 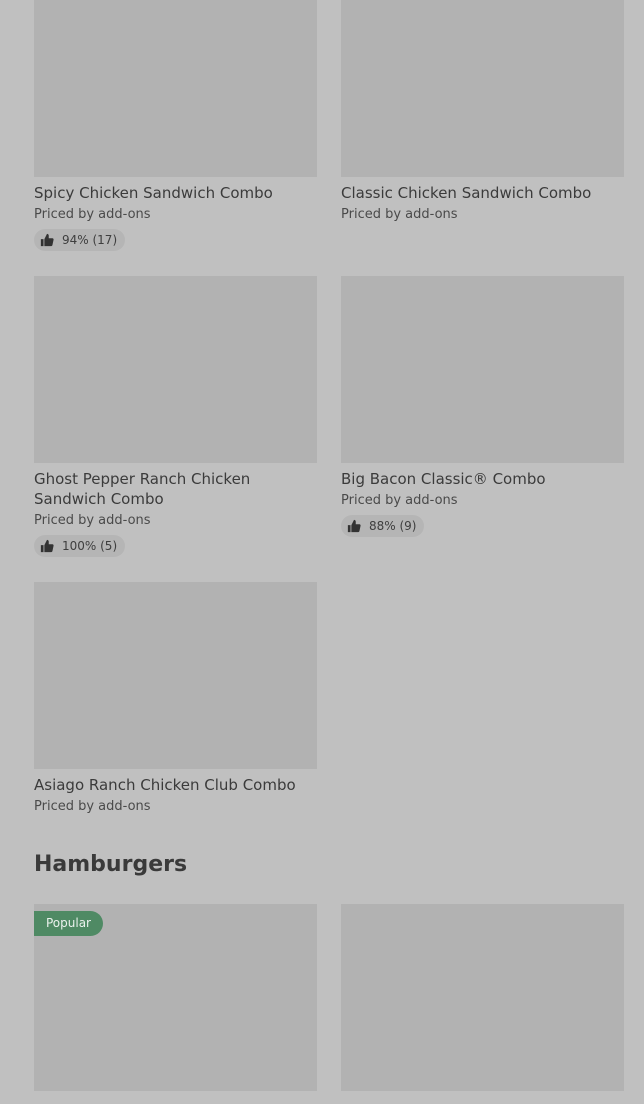 What do you see at coordinates (393, 526) in the screenshot?
I see `rating-text: 88% (9)` at bounding box center [393, 526].